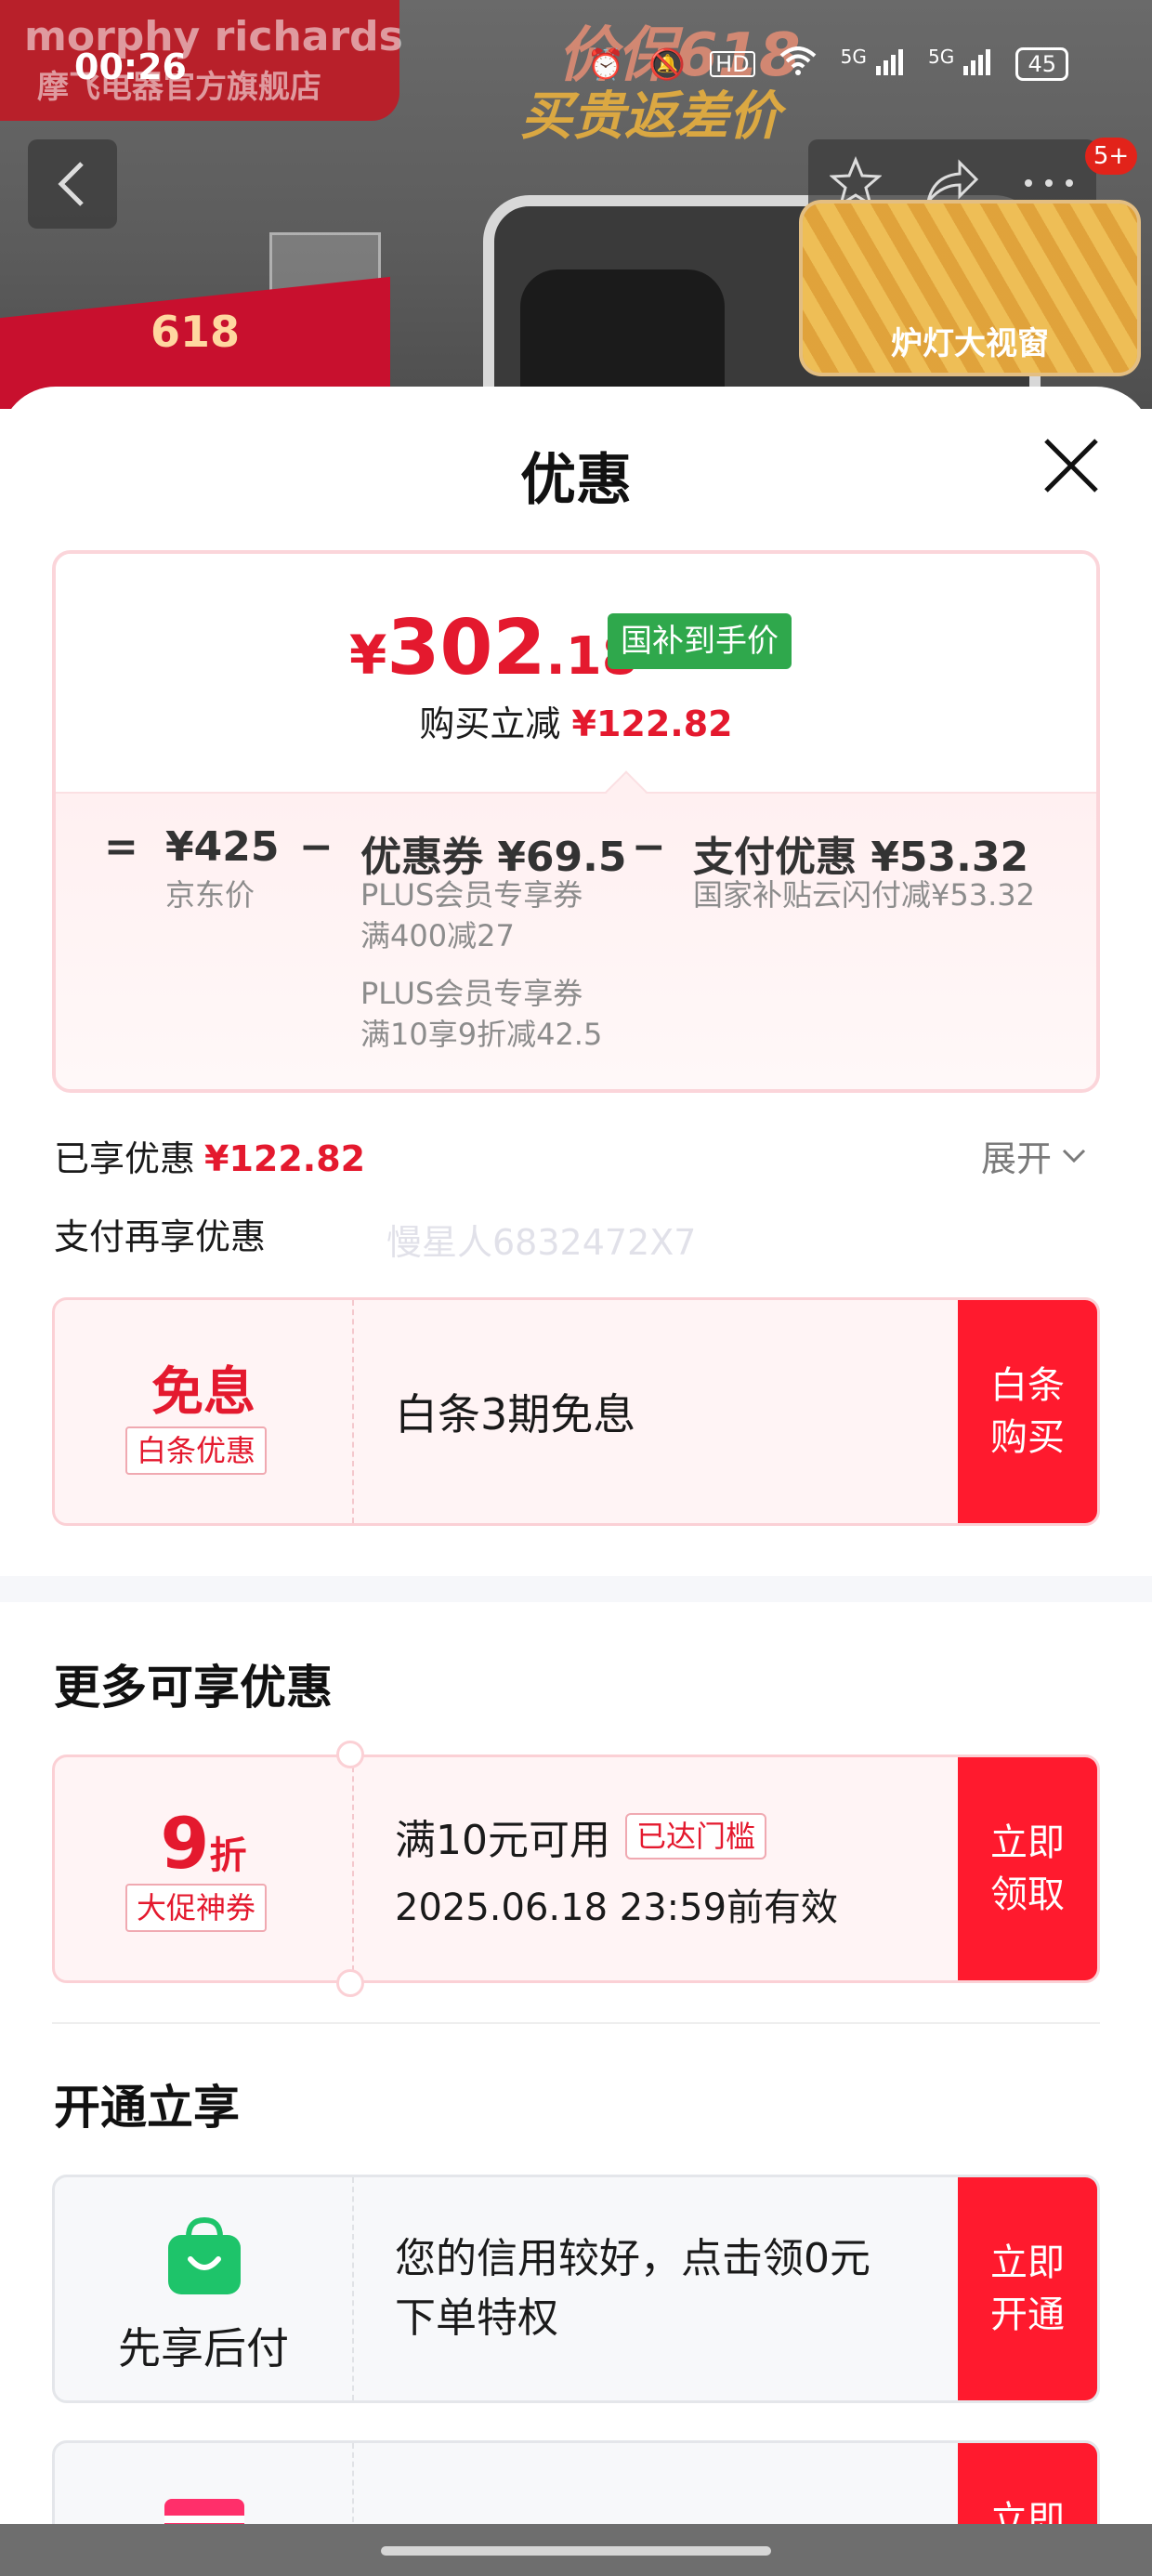 The width and height of the screenshot is (1152, 2576). What do you see at coordinates (121, 847) in the screenshot?
I see `equals-sign: =` at bounding box center [121, 847].